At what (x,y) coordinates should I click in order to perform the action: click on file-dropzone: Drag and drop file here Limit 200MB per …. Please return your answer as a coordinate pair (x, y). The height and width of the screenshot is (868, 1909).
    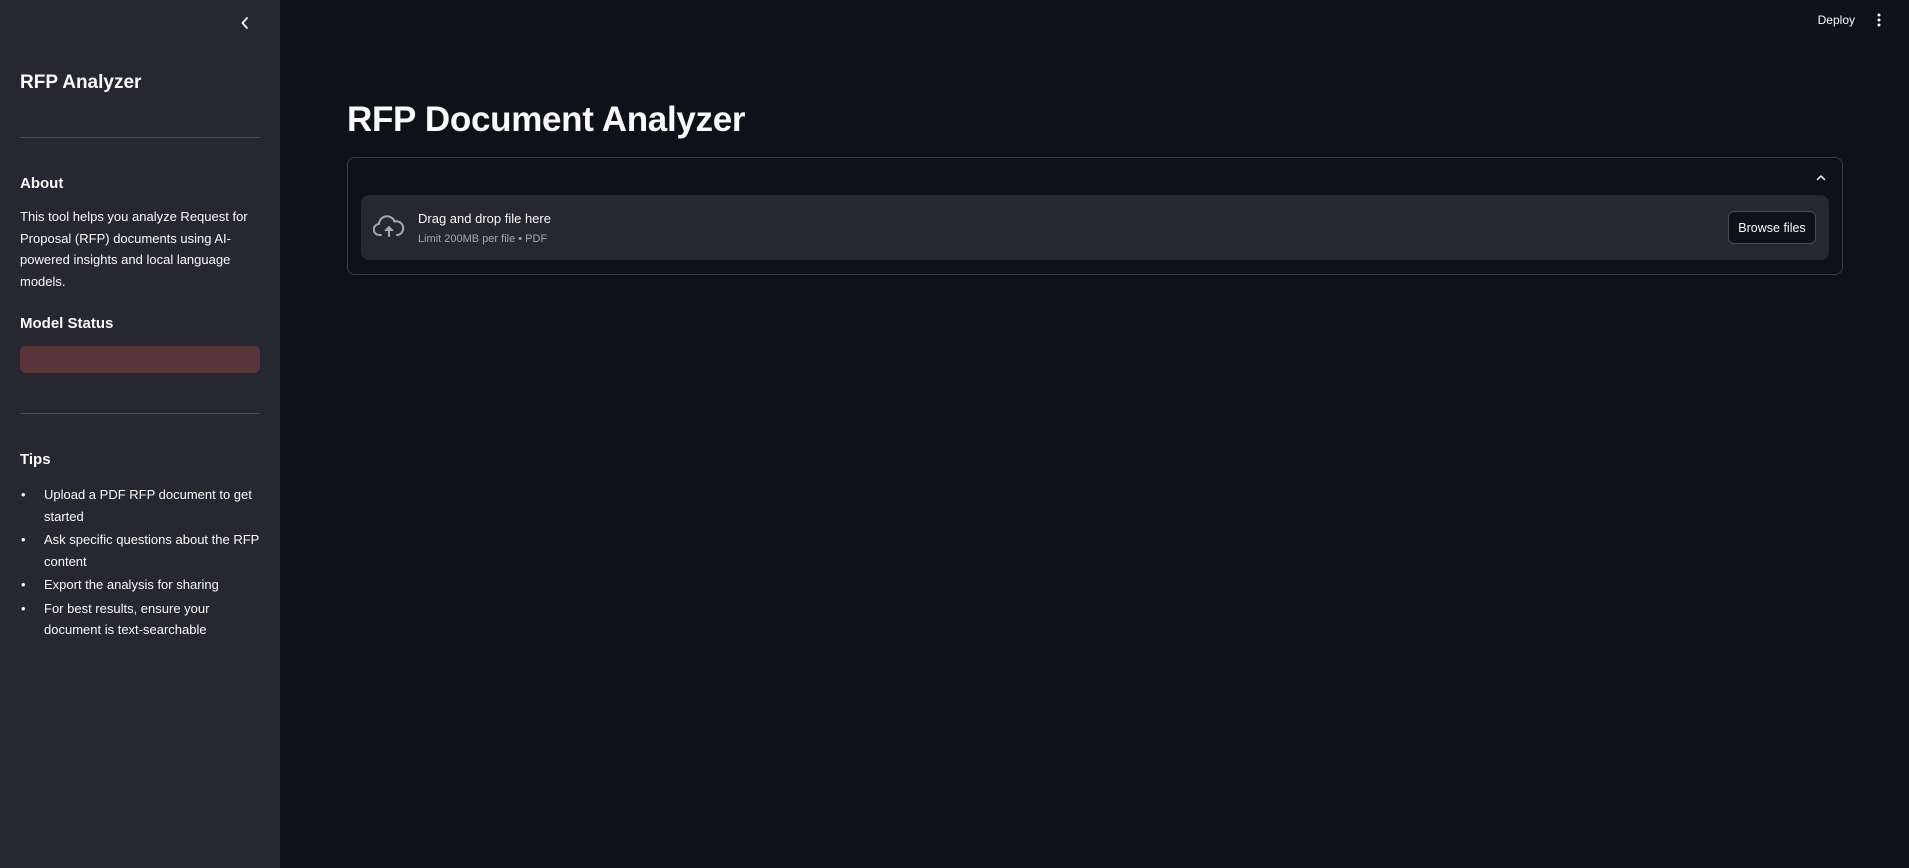
    Looking at the image, I should click on (1095, 227).